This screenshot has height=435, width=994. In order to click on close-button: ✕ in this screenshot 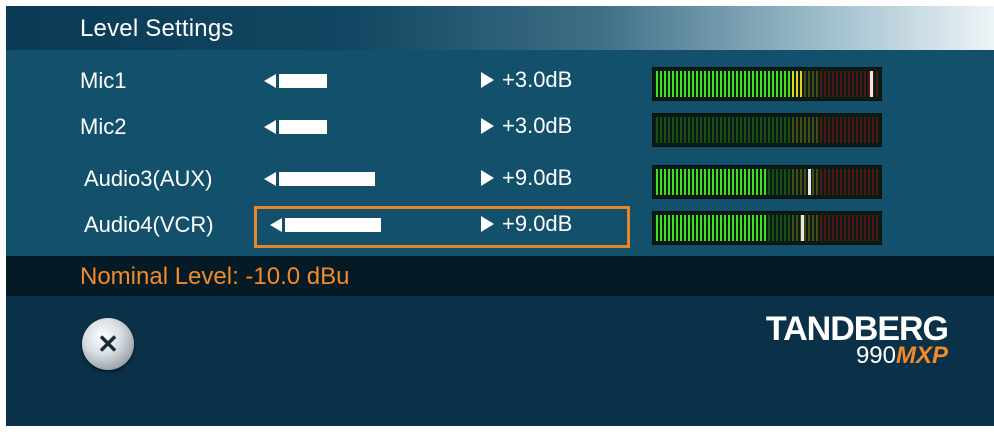, I will do `click(108, 344)`.